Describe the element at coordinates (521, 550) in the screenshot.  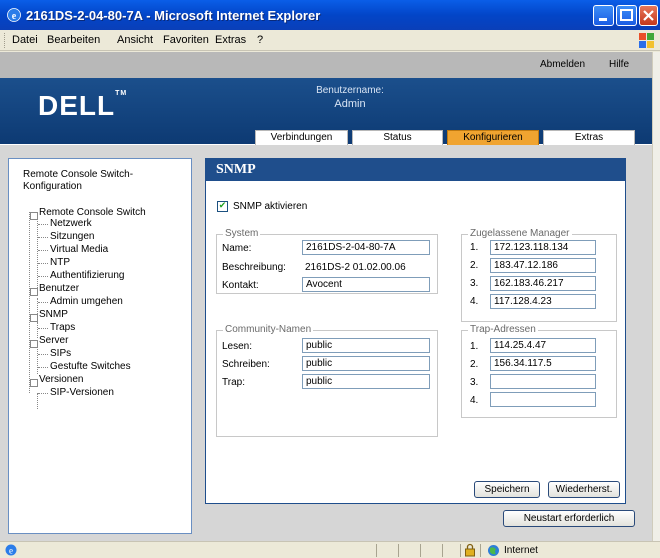
I see `zone-label: Internet` at that location.